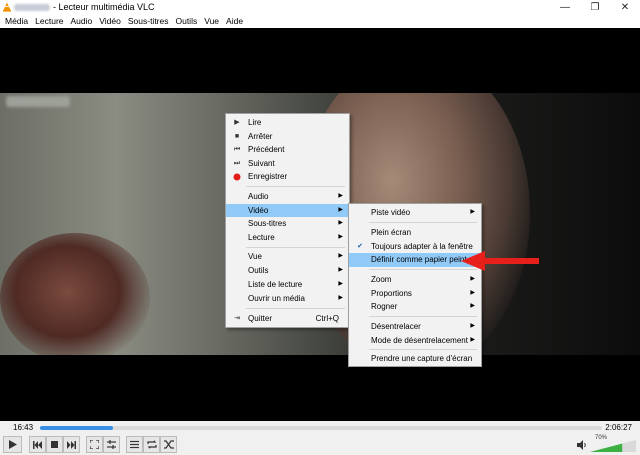  I want to click on submenu-item-plein-ecran: Plein écran, so click(415, 233).